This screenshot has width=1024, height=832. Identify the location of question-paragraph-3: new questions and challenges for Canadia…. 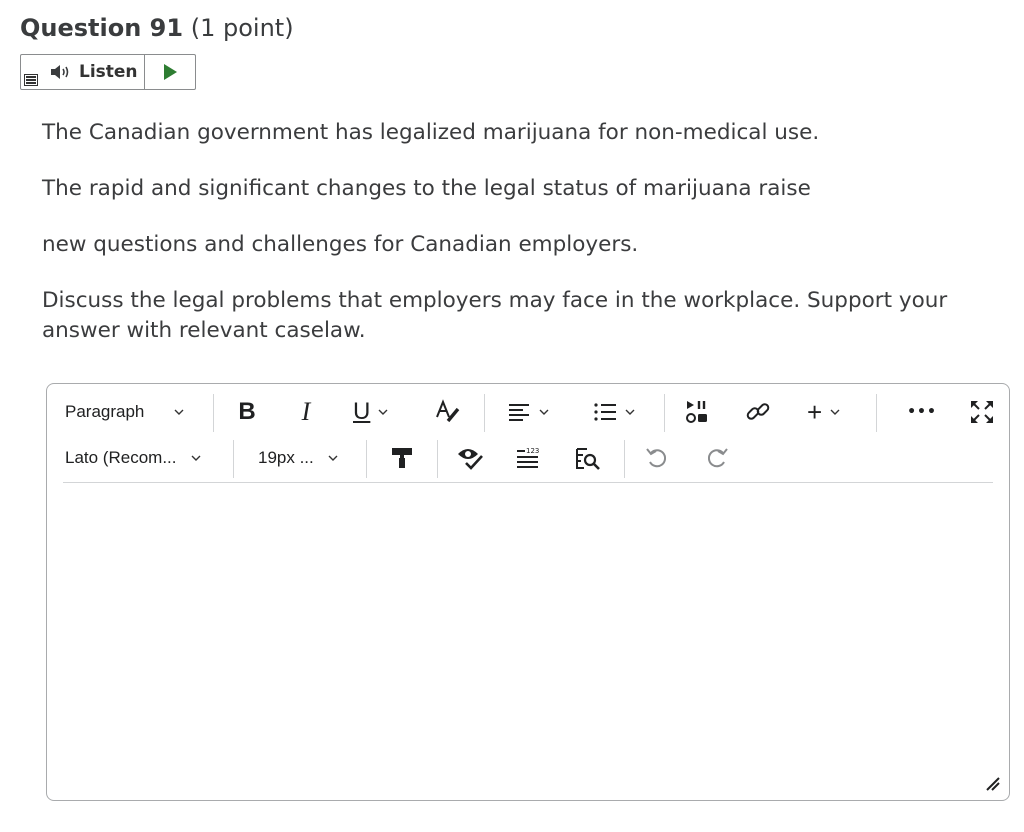
(340, 244).